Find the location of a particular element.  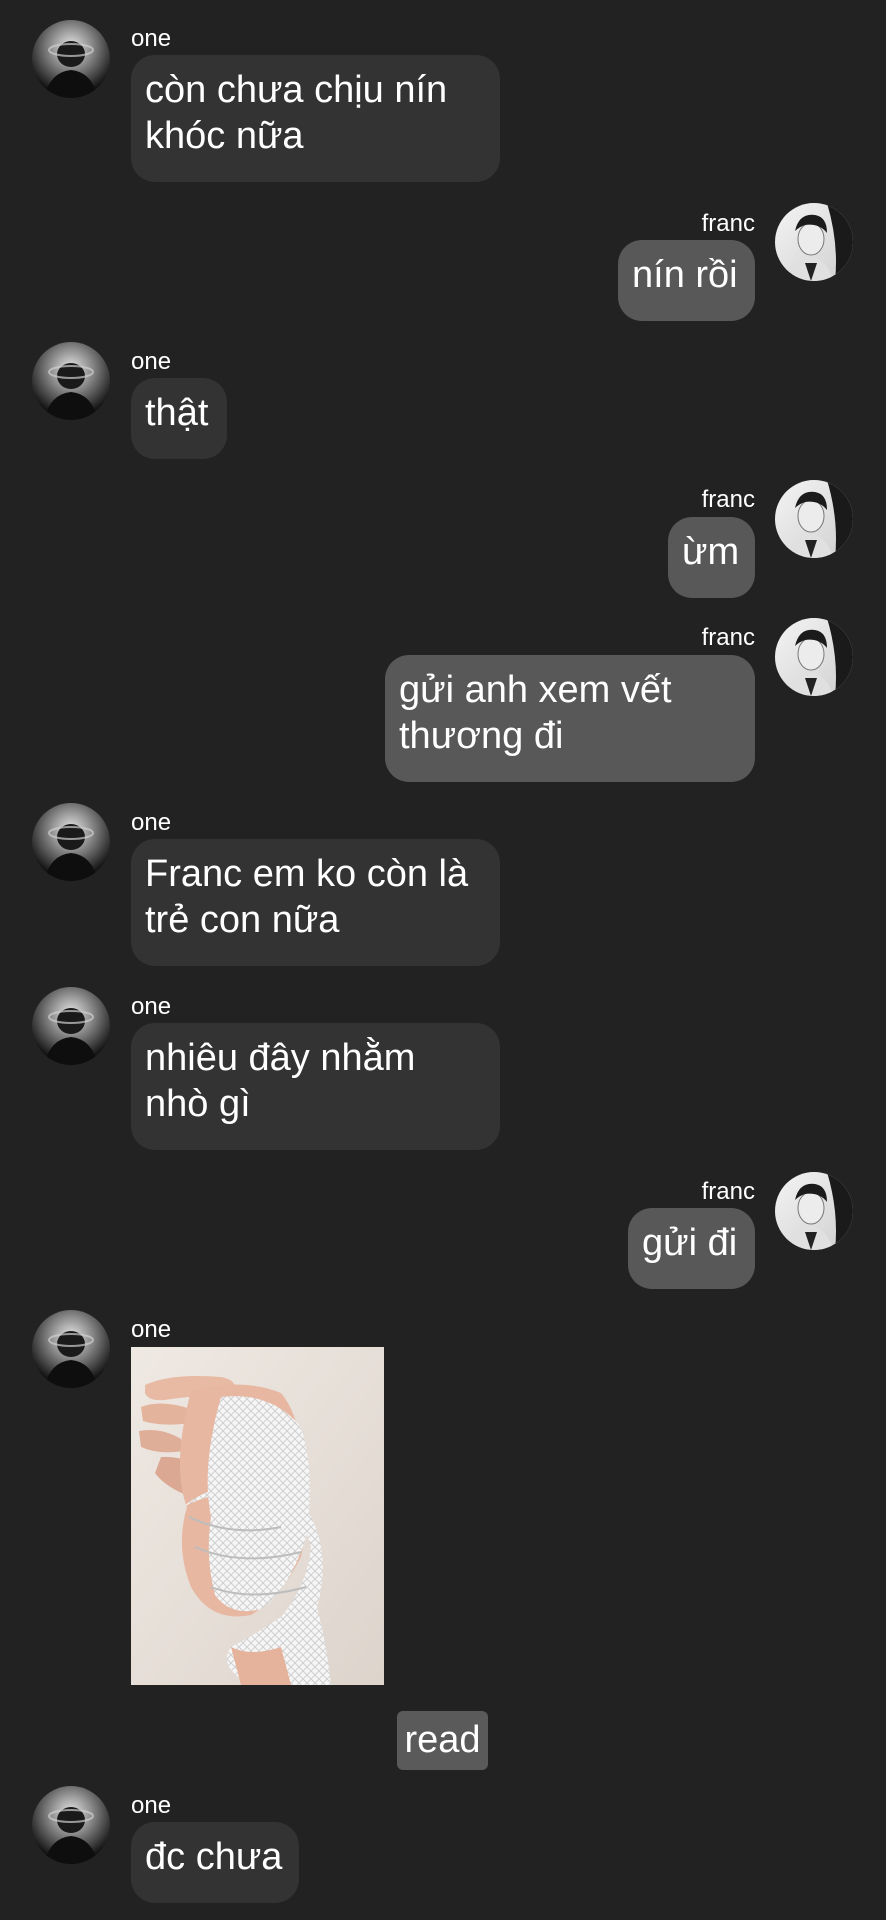

message-bubble: gửi anh xem vết thương đi is located at coordinates (570, 718).